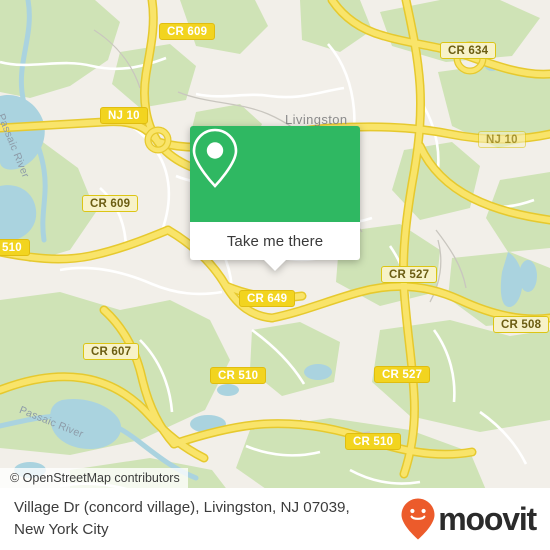 The image size is (550, 550). What do you see at coordinates (316, 119) in the screenshot?
I see `place-label-livingston: Livingston` at bounding box center [316, 119].